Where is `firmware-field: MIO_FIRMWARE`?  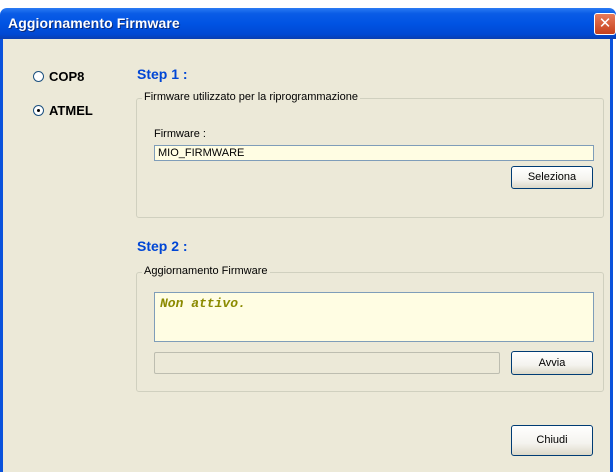
firmware-field: MIO_FIRMWARE is located at coordinates (374, 153).